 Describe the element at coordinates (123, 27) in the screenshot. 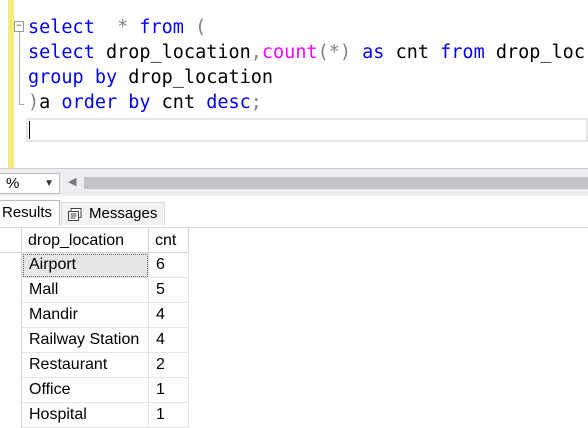

I see `code-token: *` at that location.